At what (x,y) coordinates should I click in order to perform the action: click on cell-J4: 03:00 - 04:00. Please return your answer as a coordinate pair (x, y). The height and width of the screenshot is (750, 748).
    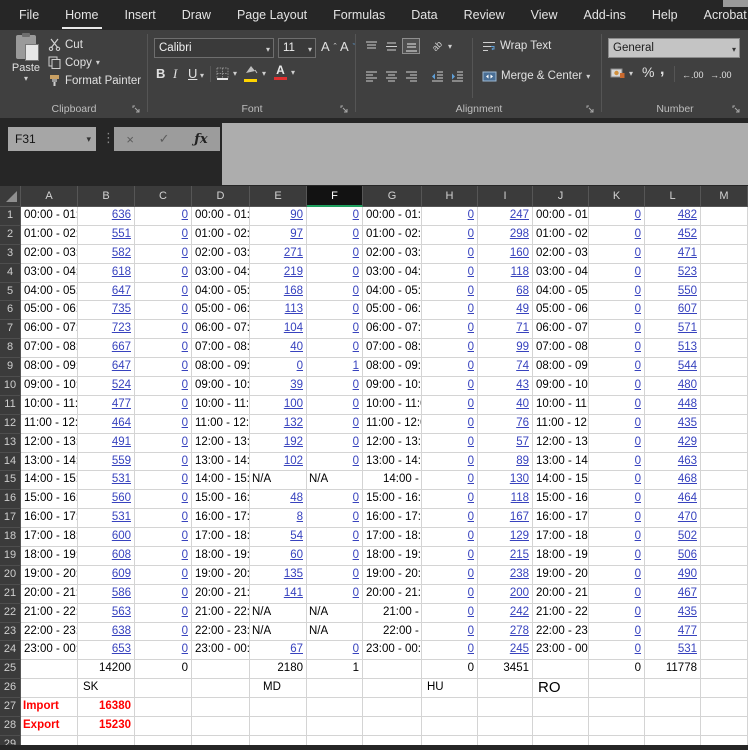
    Looking at the image, I should click on (561, 273).